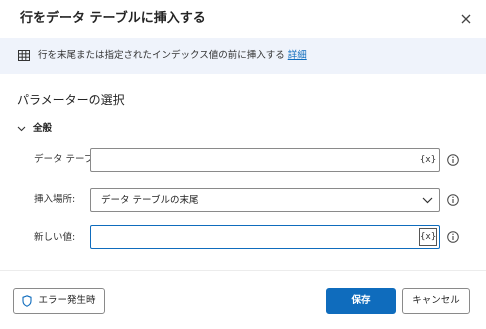  I want to click on new-value-info-icon, so click(453, 237).